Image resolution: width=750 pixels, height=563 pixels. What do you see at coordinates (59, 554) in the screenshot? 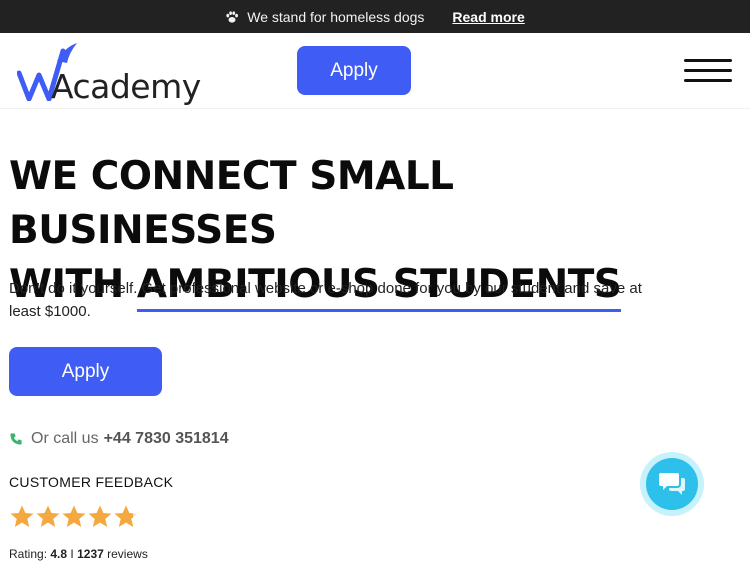
I see `rating-value: 4.8` at bounding box center [59, 554].